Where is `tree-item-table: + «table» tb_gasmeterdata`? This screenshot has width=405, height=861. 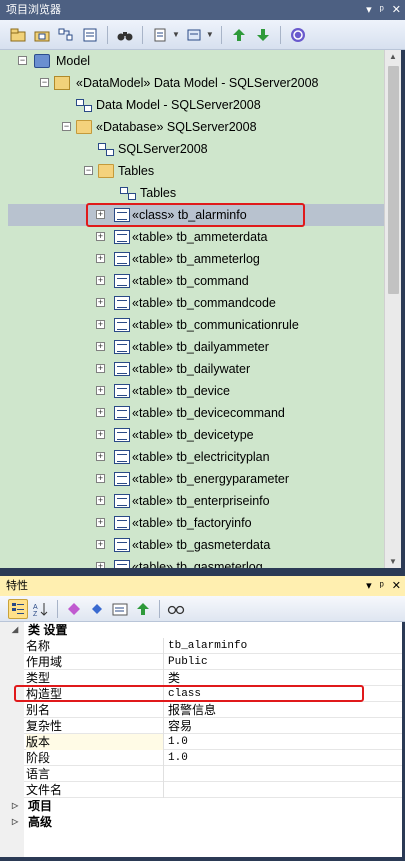
tree-item-table: + «table» tb_gasmeterdata is located at coordinates (196, 545).